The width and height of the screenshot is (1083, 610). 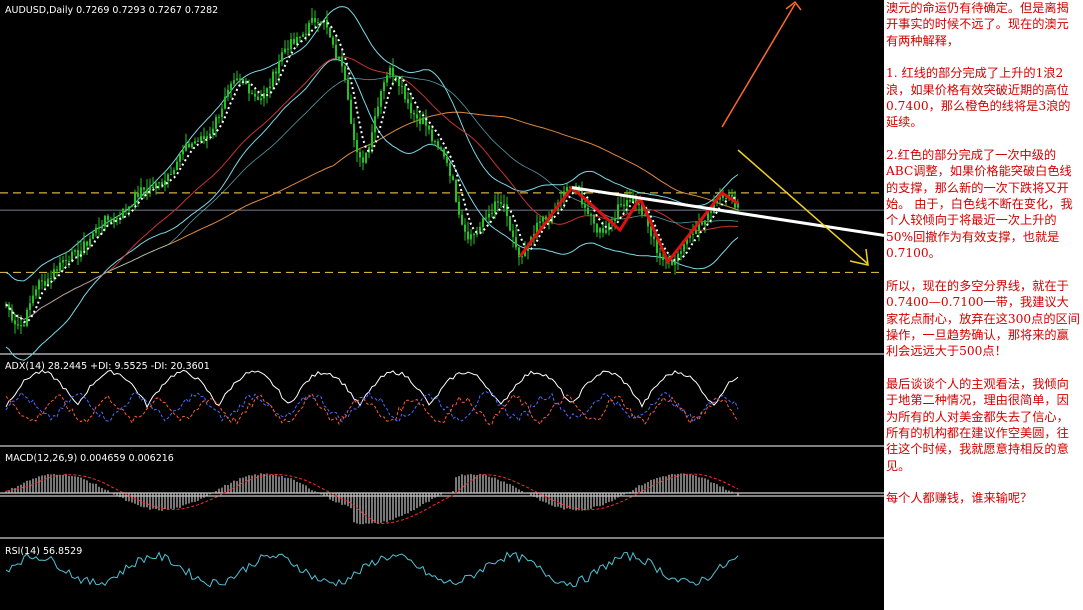 I want to click on commentary-intro: 澳元的命运仍有待确定。但是离揭开事实的时候不远了。现在的澳元有两种解释，, so click(x=977, y=24).